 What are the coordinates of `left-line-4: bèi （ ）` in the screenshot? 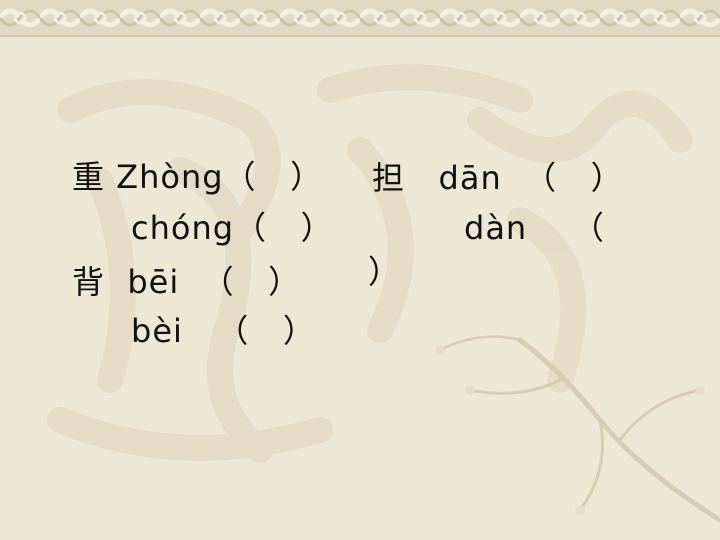 It's located at (223, 331).